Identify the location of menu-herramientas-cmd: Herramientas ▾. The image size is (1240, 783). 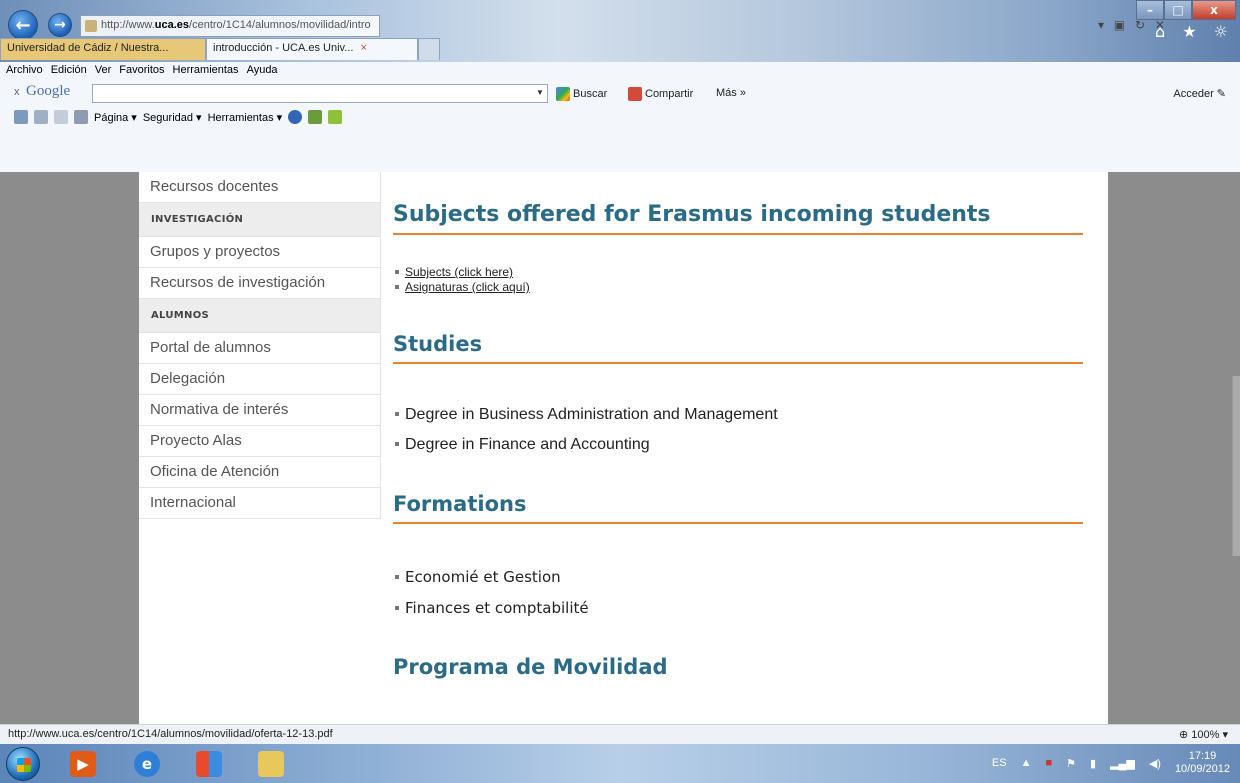
(245, 117).